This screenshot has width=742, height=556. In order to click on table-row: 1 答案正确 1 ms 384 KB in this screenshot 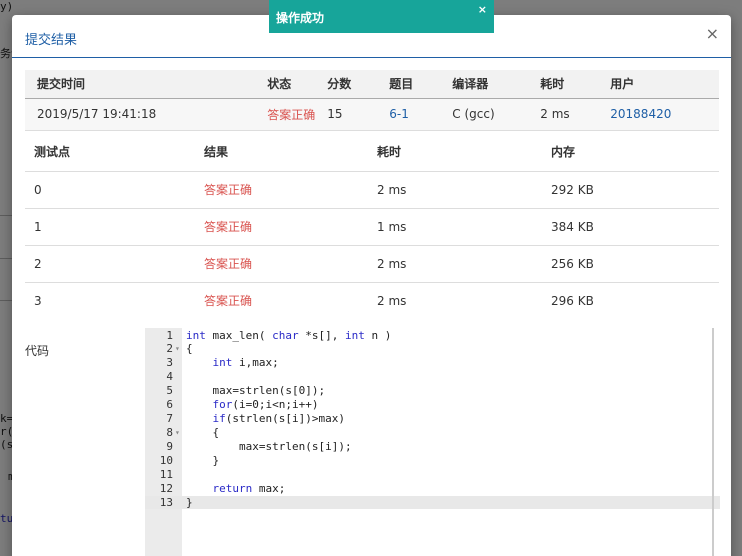, I will do `click(372, 226)`.